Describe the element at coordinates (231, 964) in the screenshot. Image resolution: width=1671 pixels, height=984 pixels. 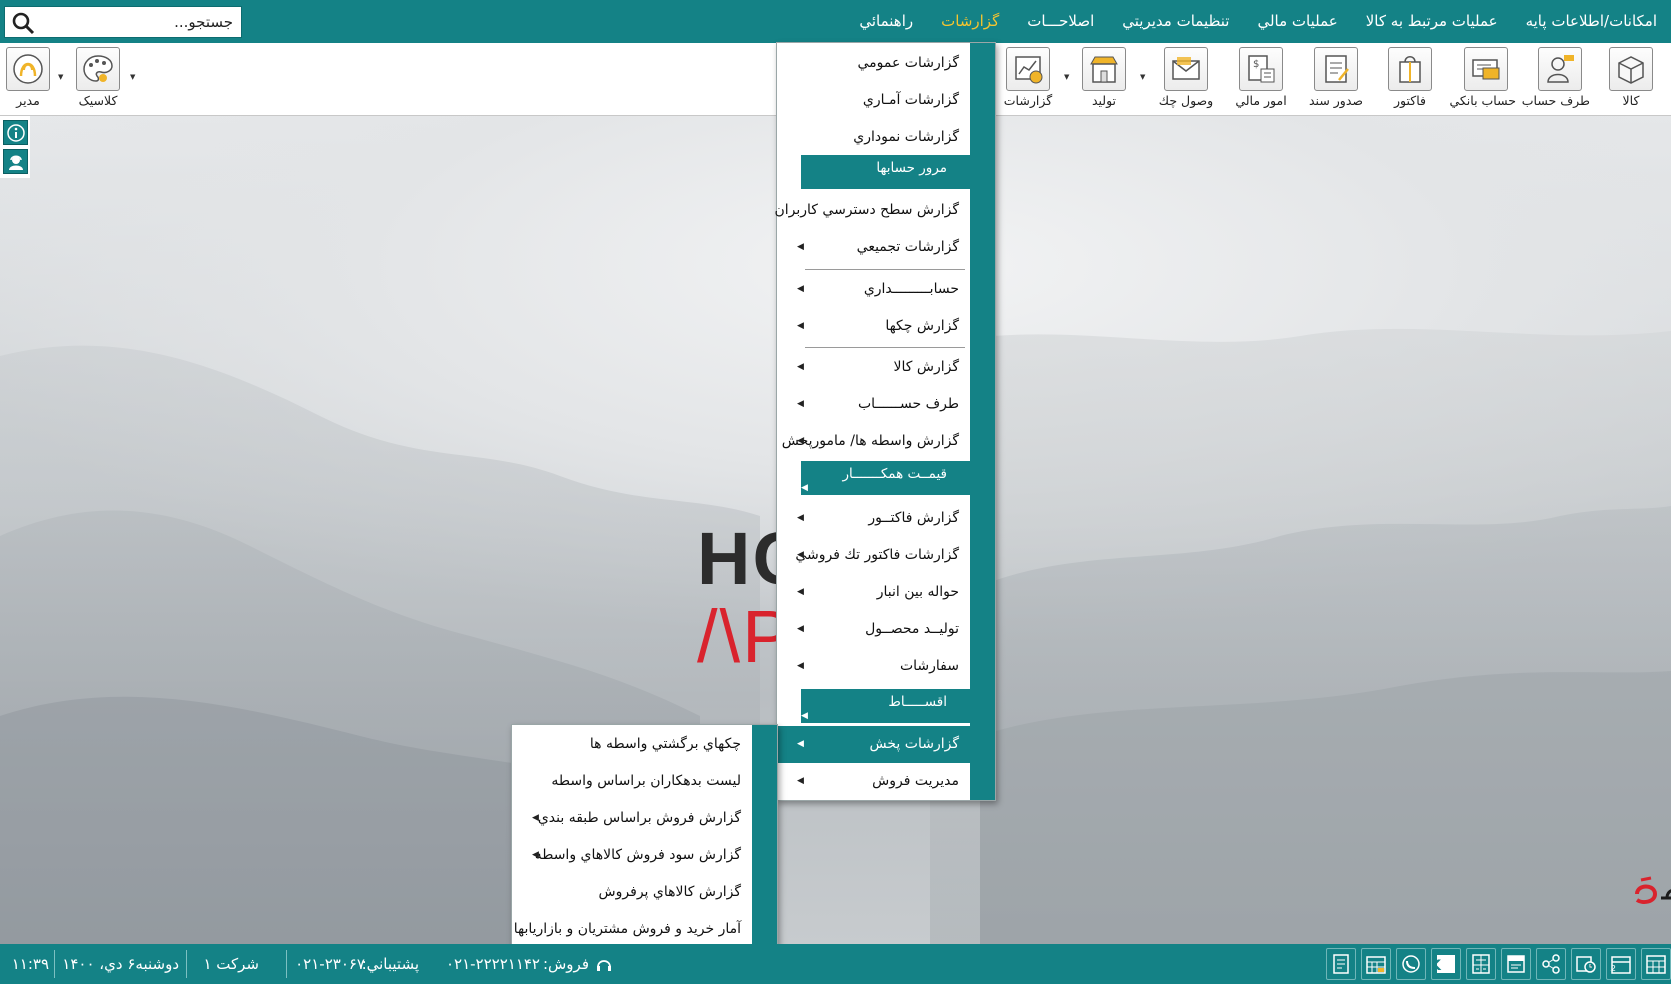
I see `company-name: شرکت ۱` at that location.